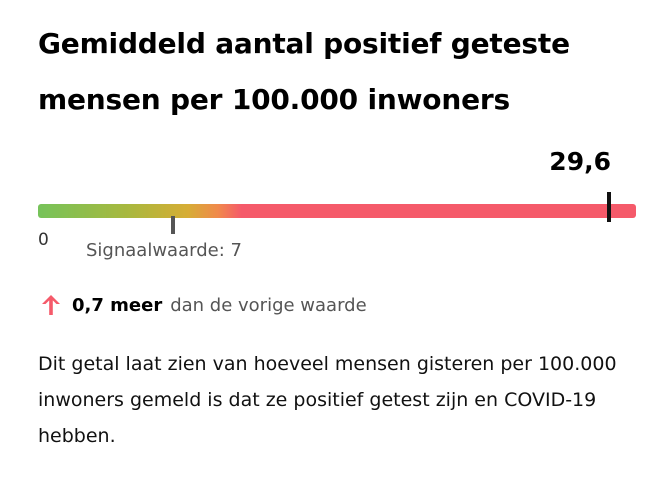 This screenshot has height=484, width=664. Describe the element at coordinates (173, 225) in the screenshot. I see `signal-value-marker` at that location.